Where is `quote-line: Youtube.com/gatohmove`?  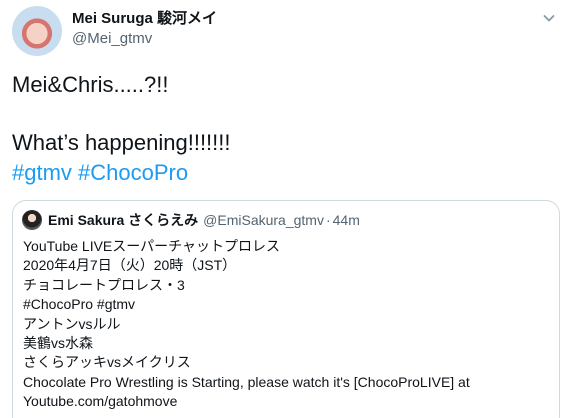
quote-line: Youtube.com/gatohmove is located at coordinates (288, 401).